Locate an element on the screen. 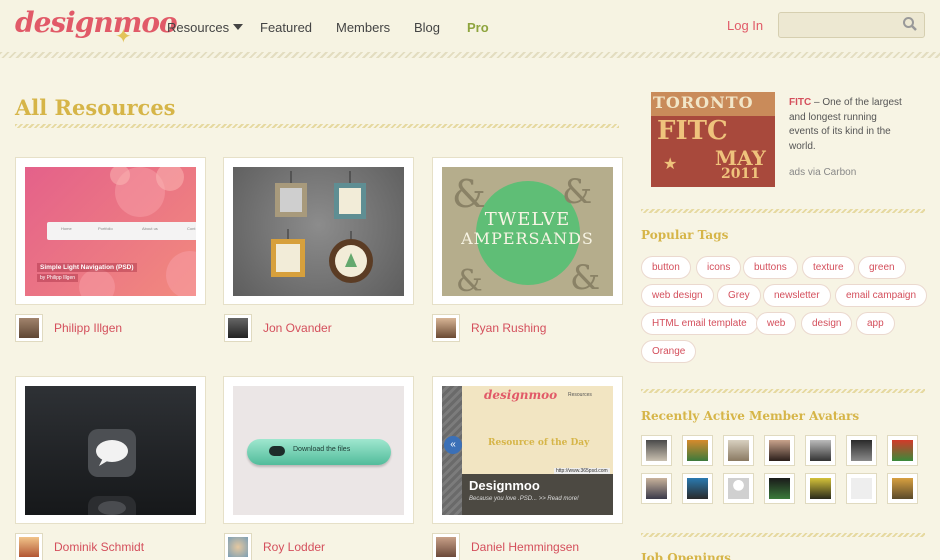 The width and height of the screenshot is (940, 560). ad-link: FITC is located at coordinates (800, 102).